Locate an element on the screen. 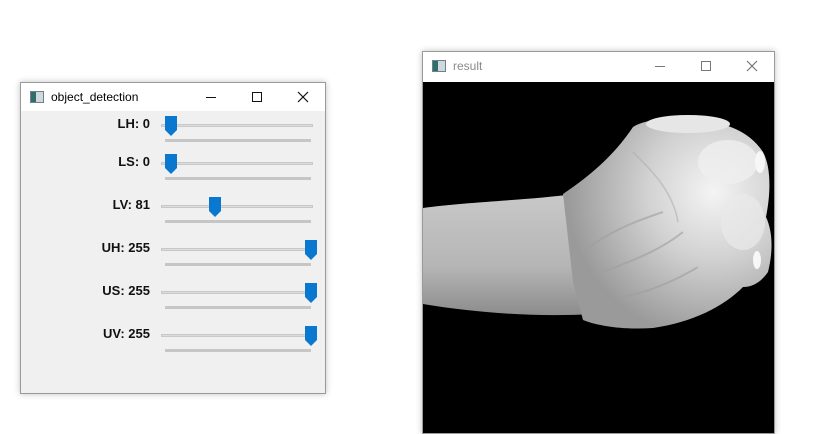 This screenshot has height=434, width=818. window-title: object_detection is located at coordinates (95, 97).